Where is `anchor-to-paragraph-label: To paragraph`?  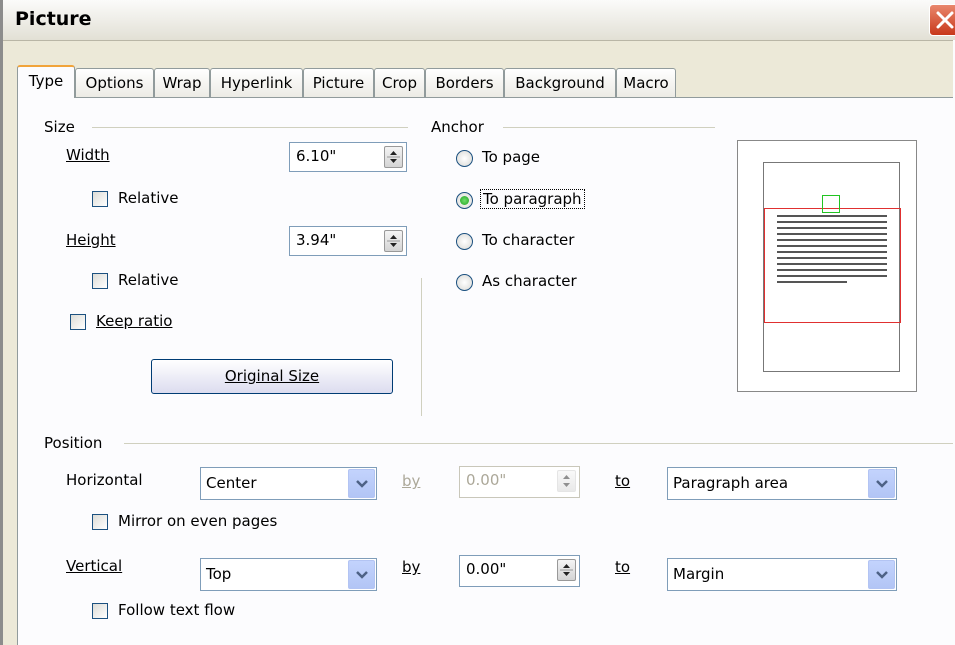 anchor-to-paragraph-label: To paragraph is located at coordinates (532, 199).